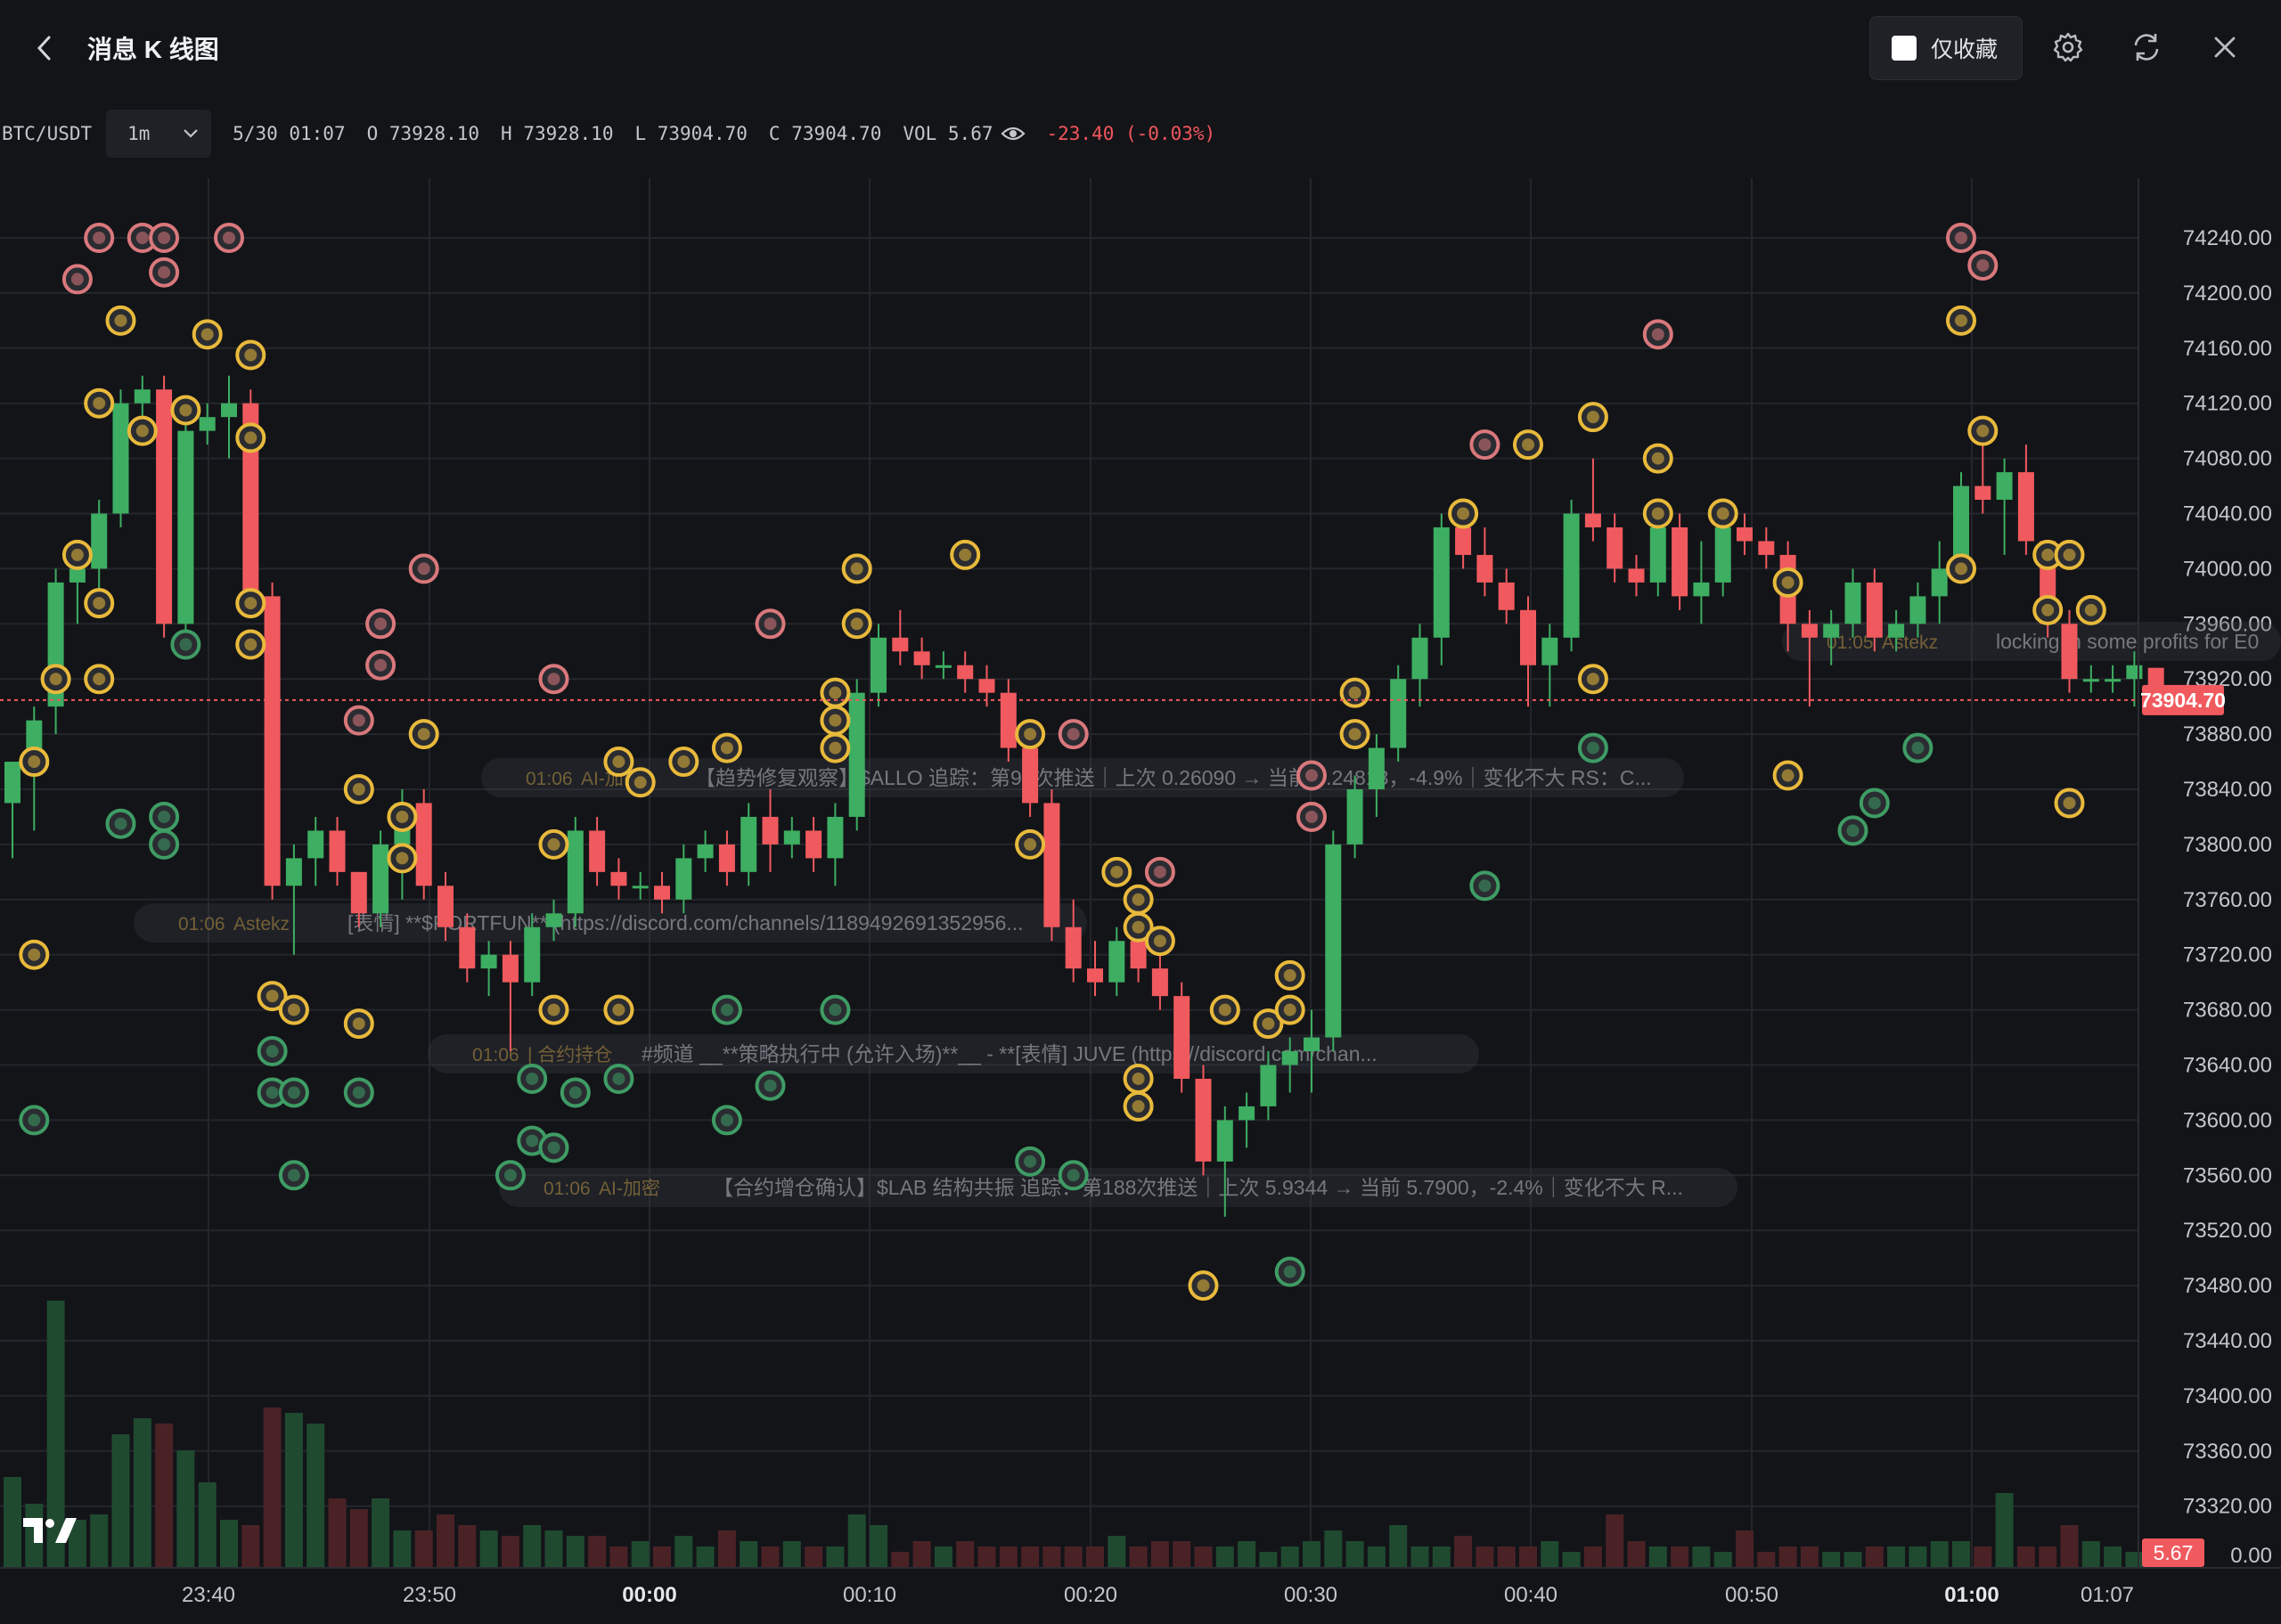 This screenshot has width=2281, height=1624. I want to click on favorites-only-checkbox, so click(1904, 48).